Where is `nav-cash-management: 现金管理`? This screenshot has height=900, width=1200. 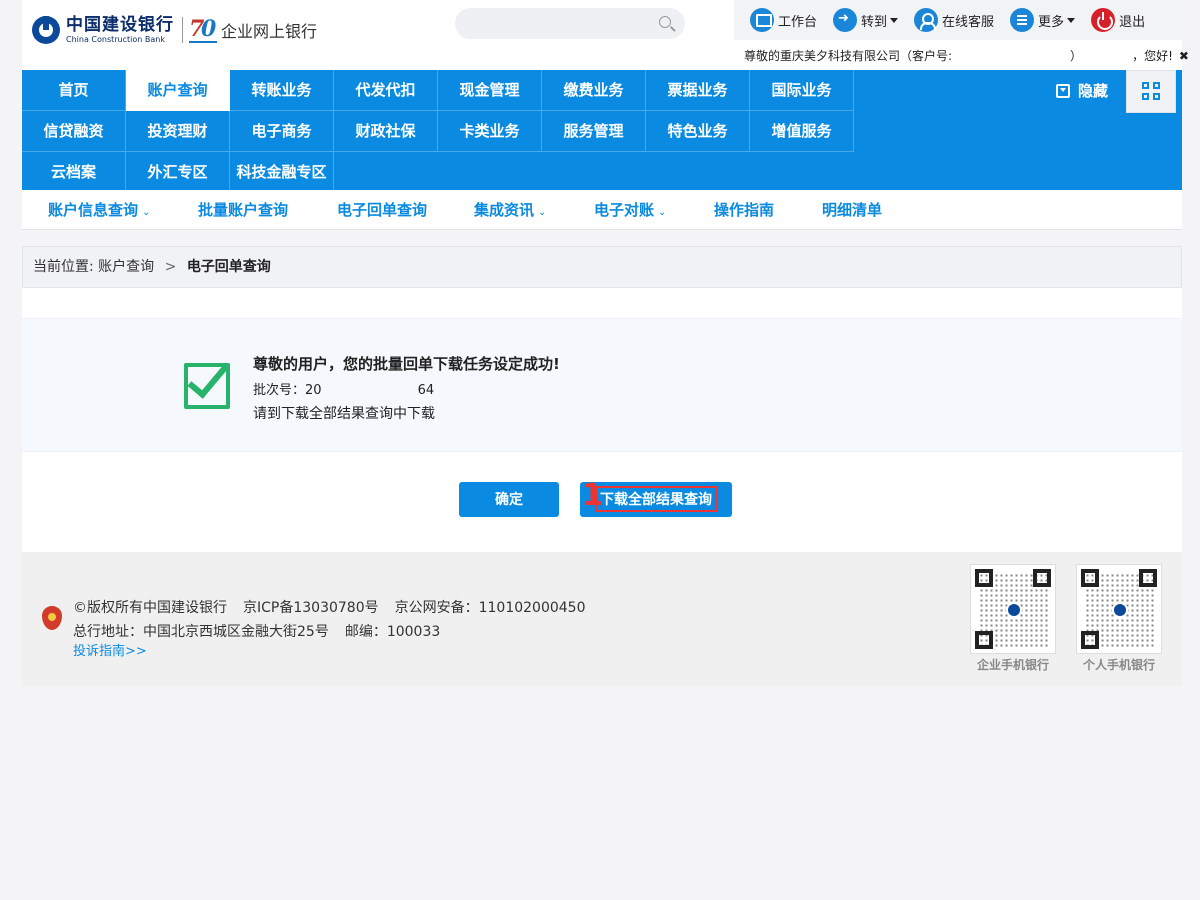 nav-cash-management: 现金管理 is located at coordinates (490, 90).